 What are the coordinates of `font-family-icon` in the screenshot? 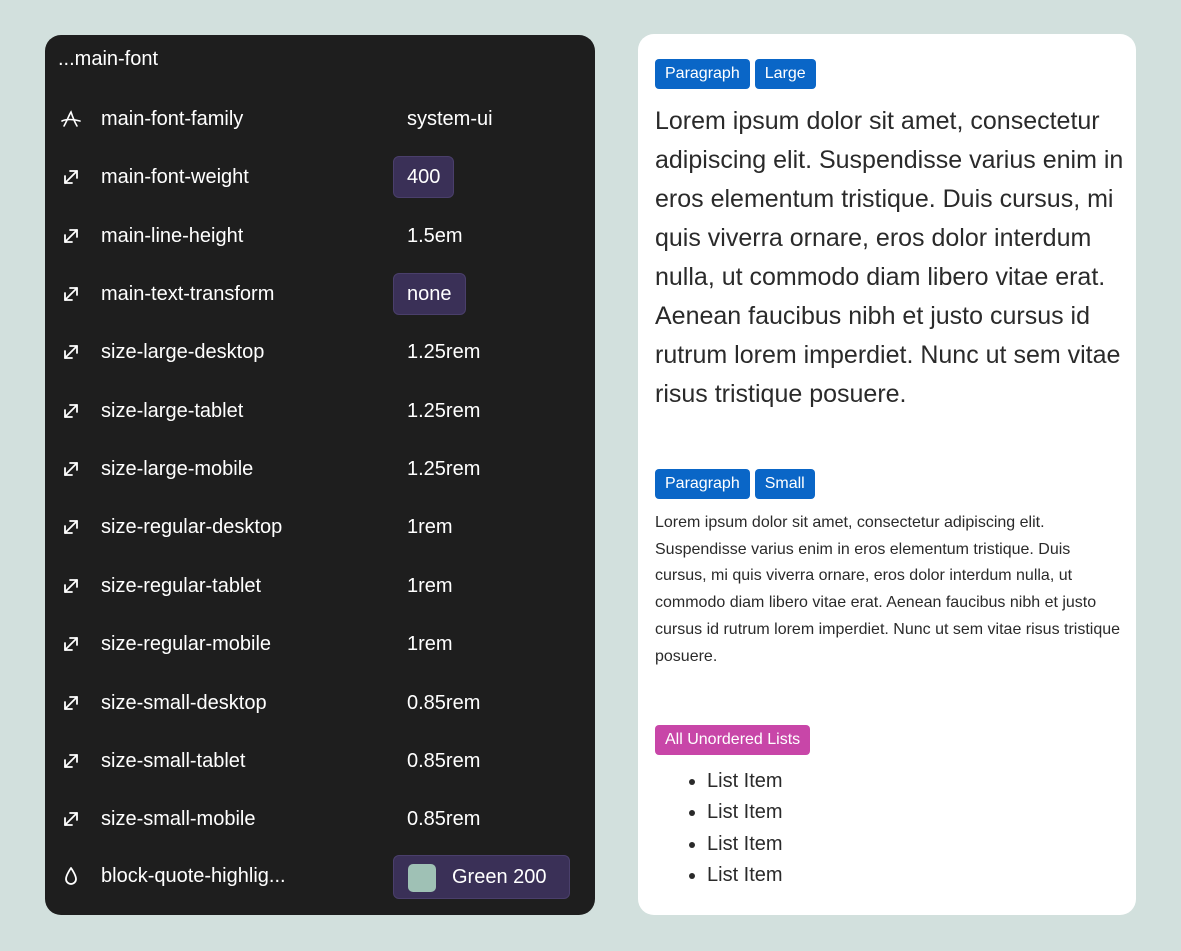 It's located at (71, 119).